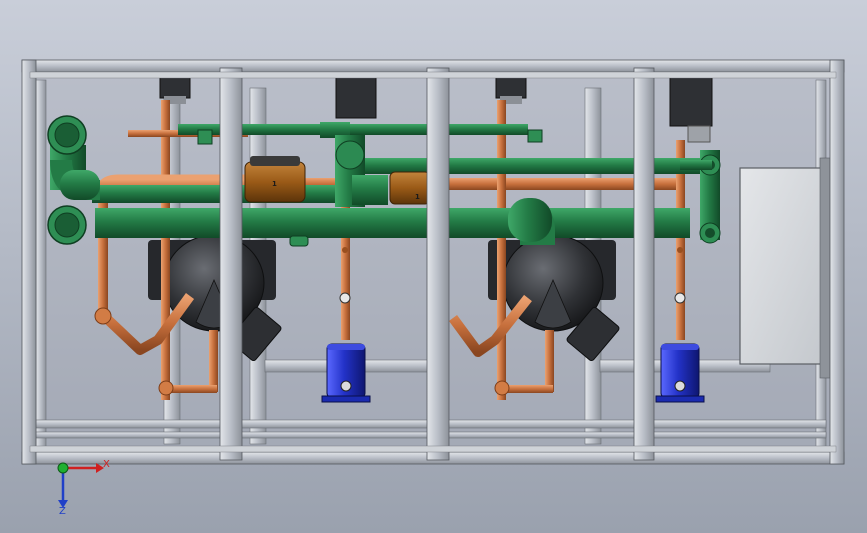 Image resolution: width=867 pixels, height=533 pixels. I want to click on control-panel, so click(785, 268).